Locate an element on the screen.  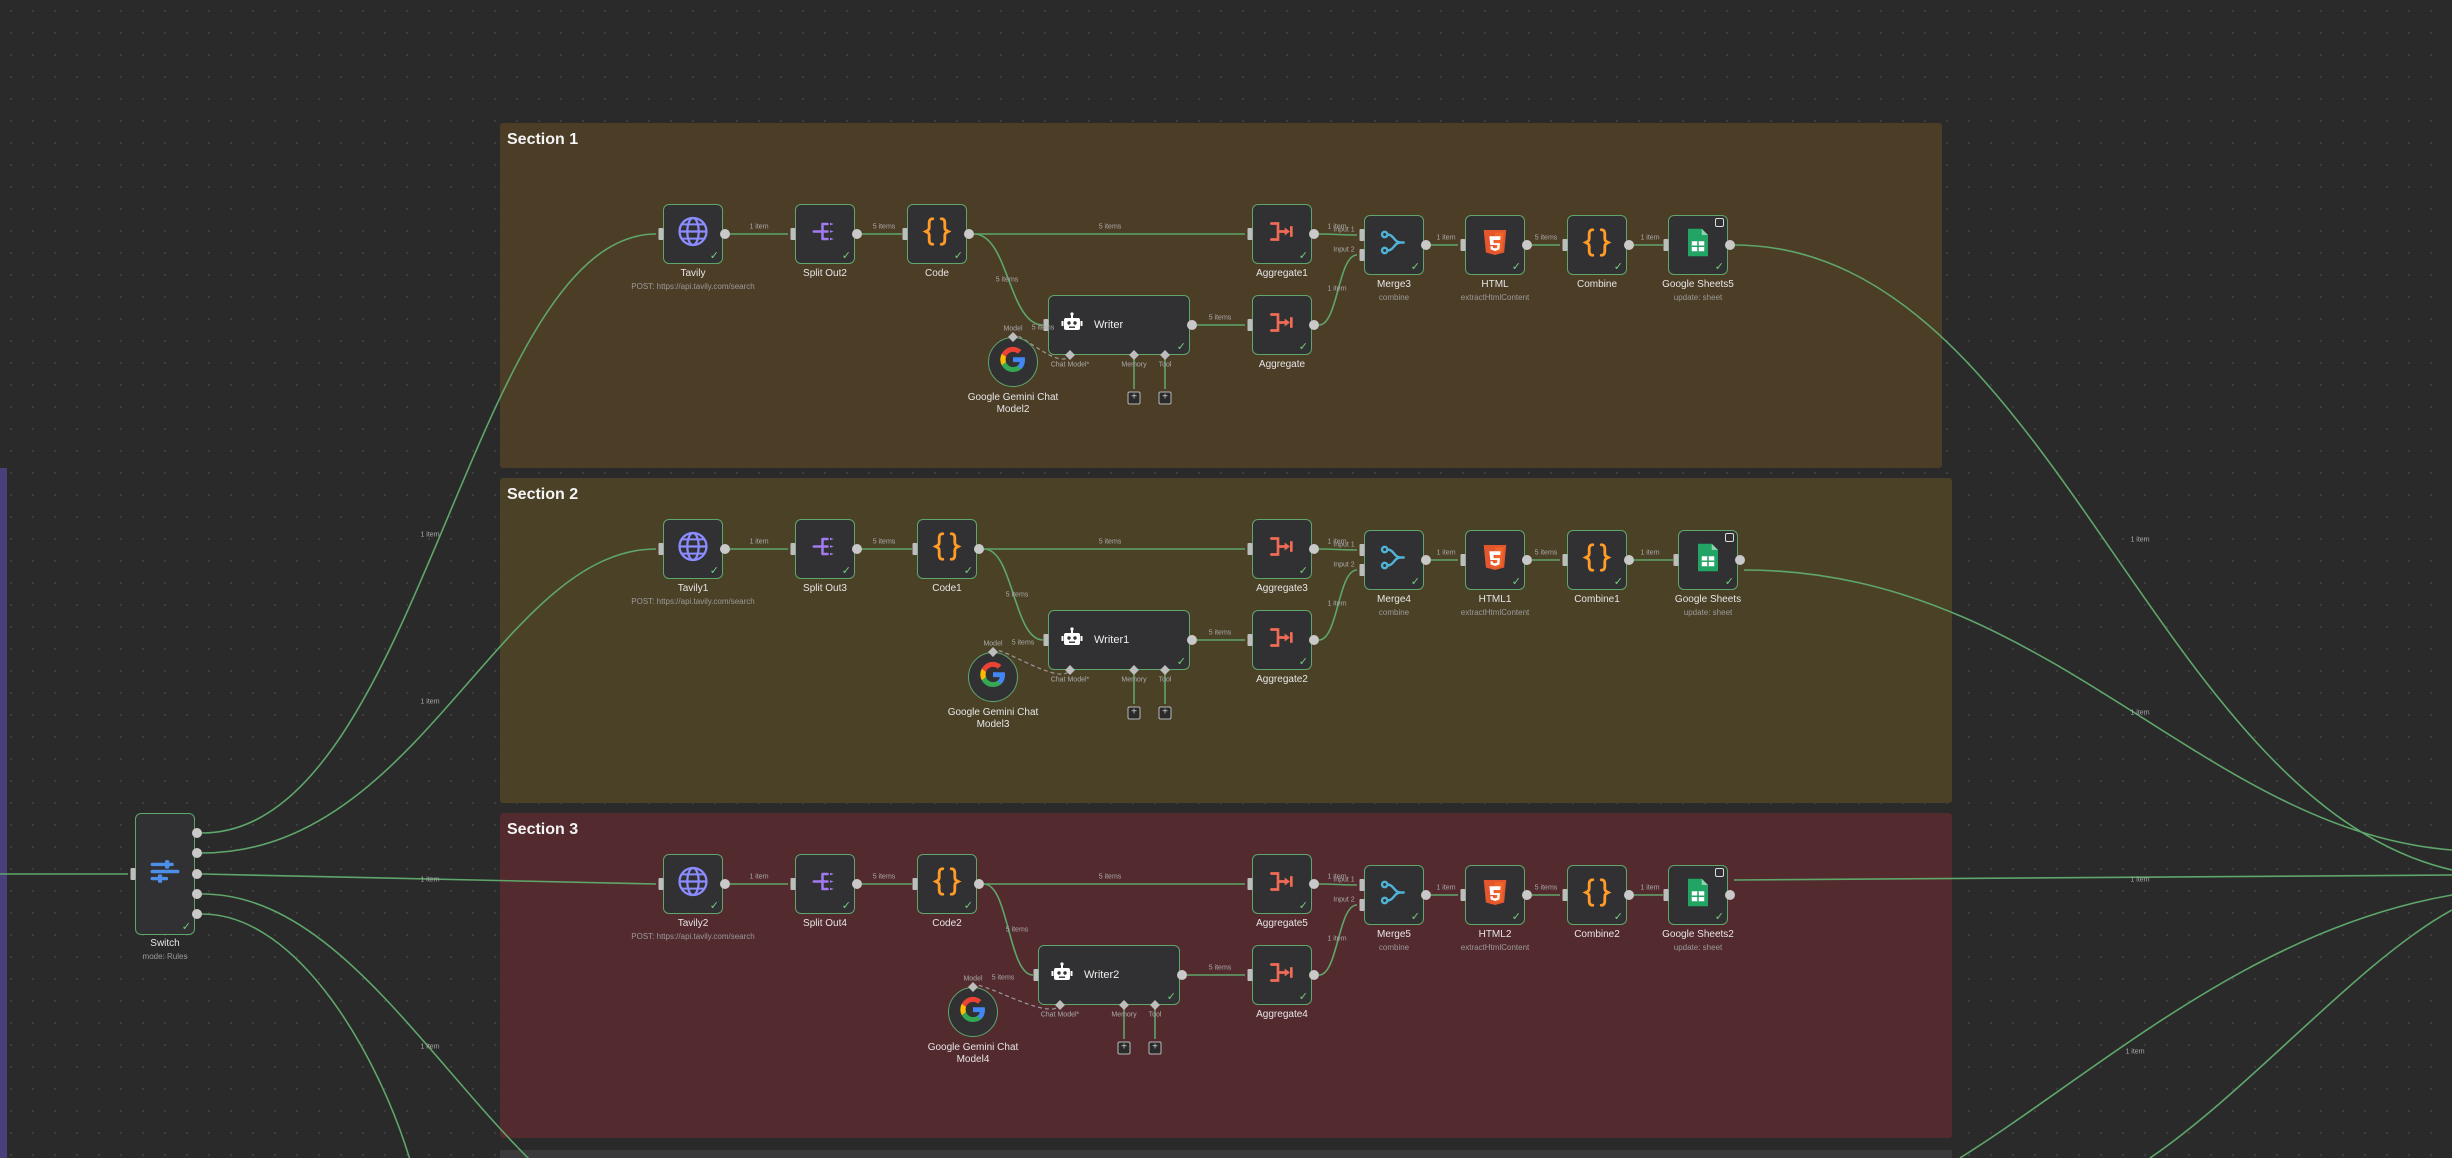
writer-agent-node: ✓ Writer2 is located at coordinates (1109, 975).